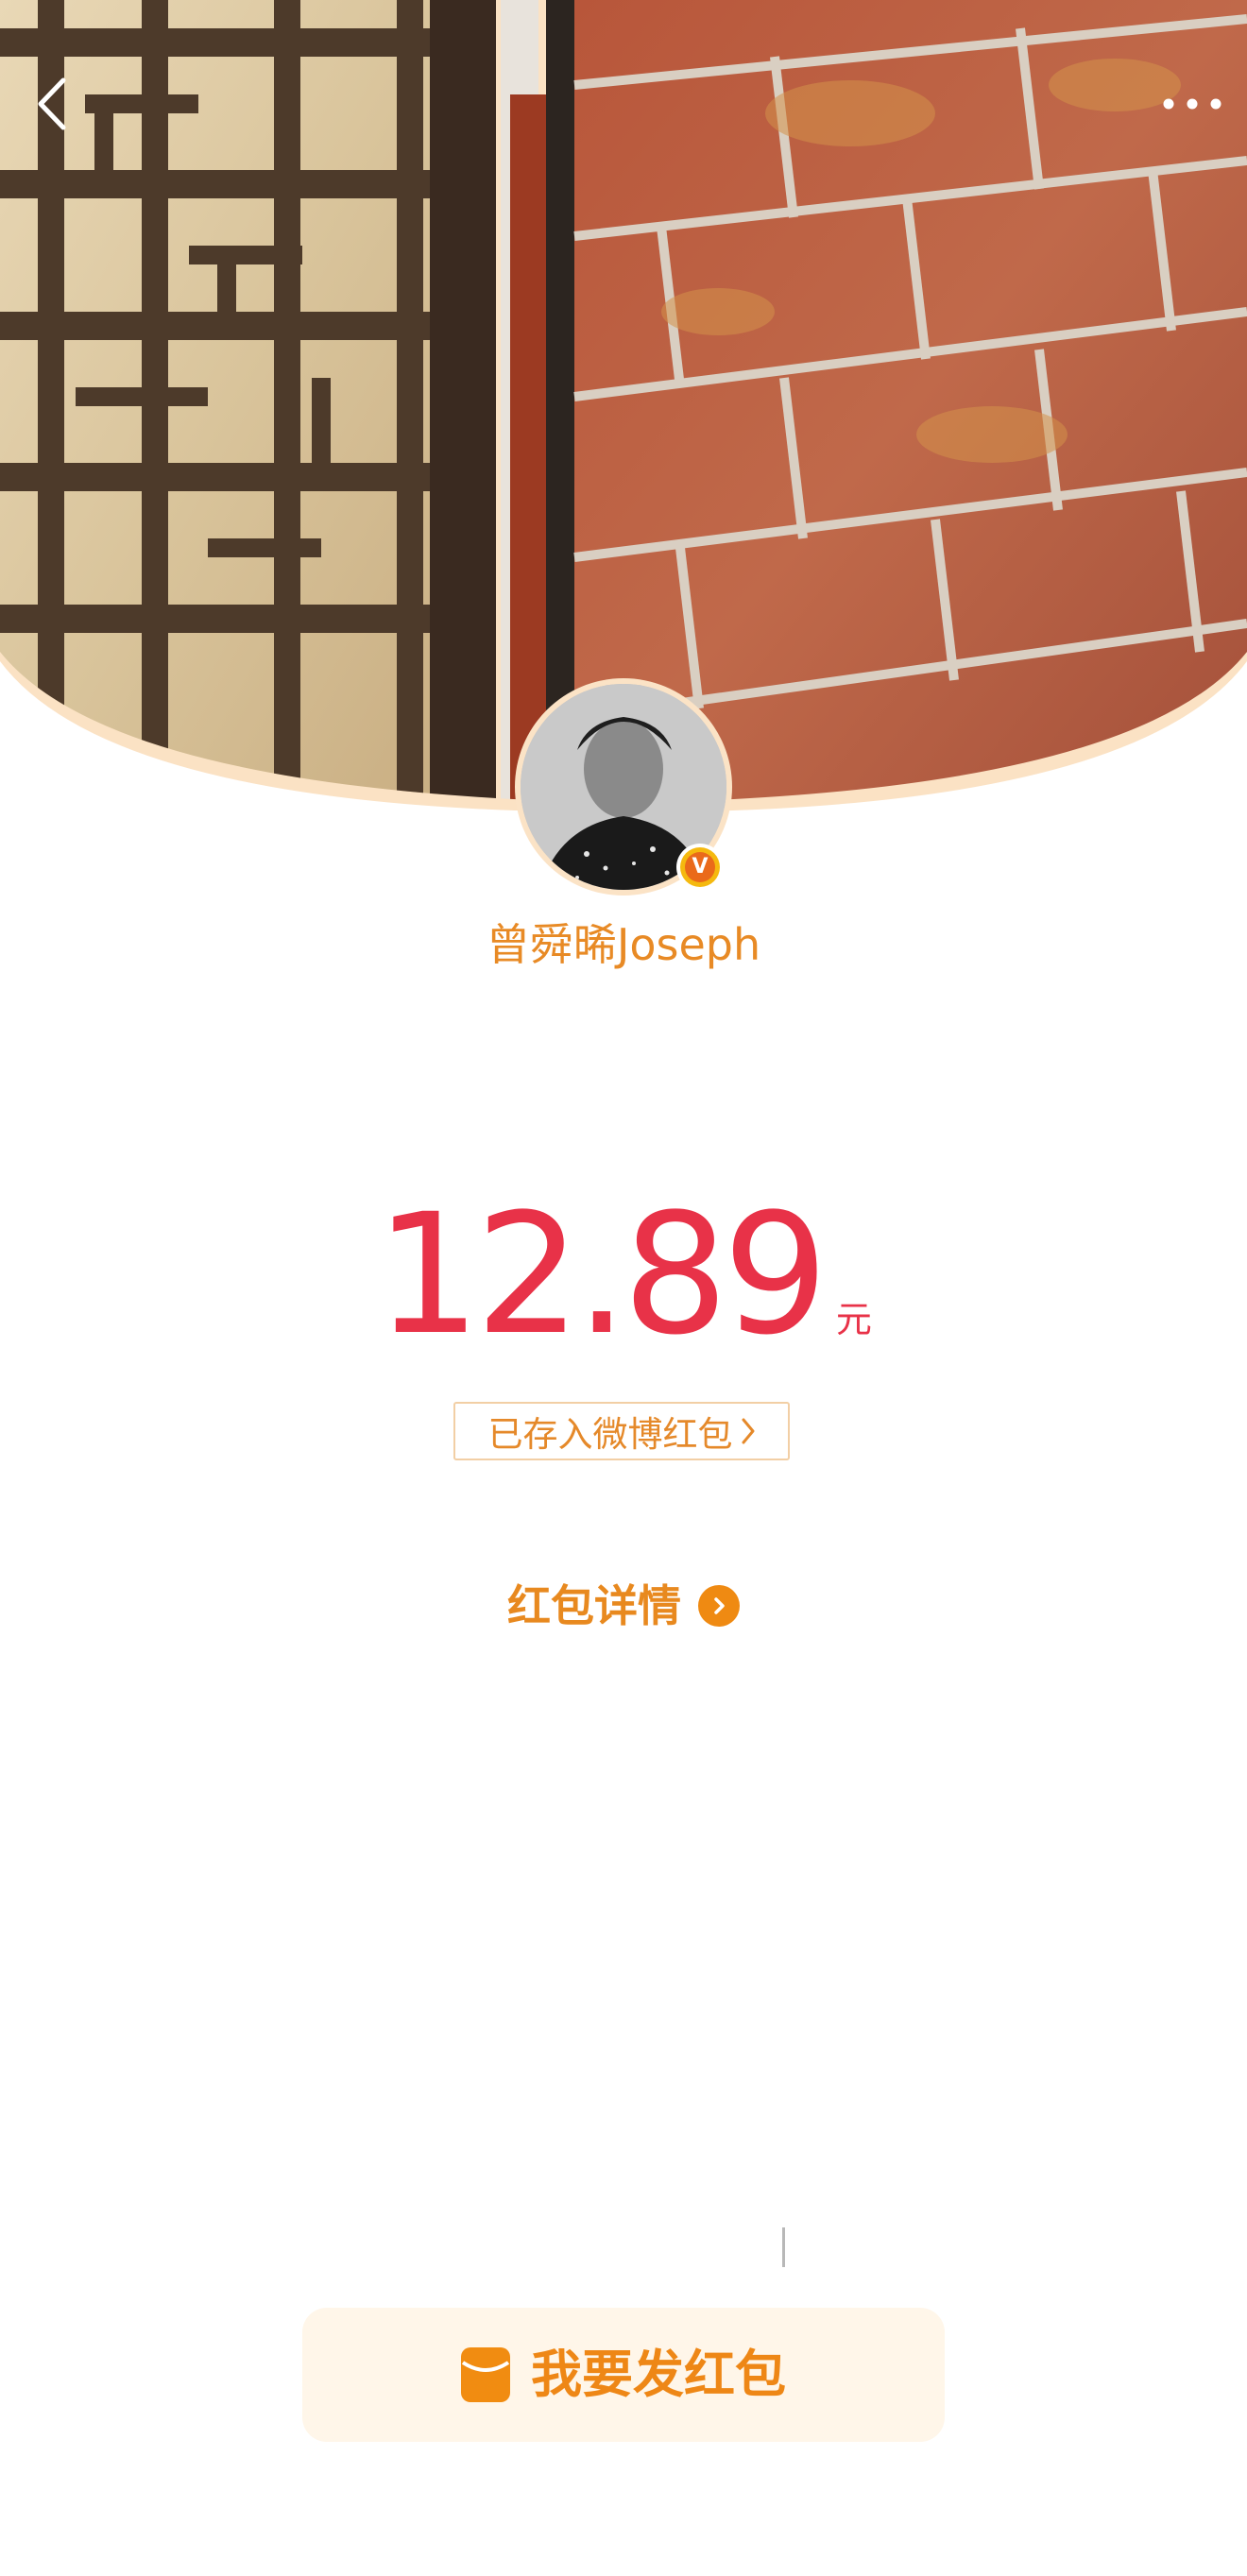 The height and width of the screenshot is (2576, 1247). Describe the element at coordinates (749, 1431) in the screenshot. I see `chevron-right-icon` at that location.